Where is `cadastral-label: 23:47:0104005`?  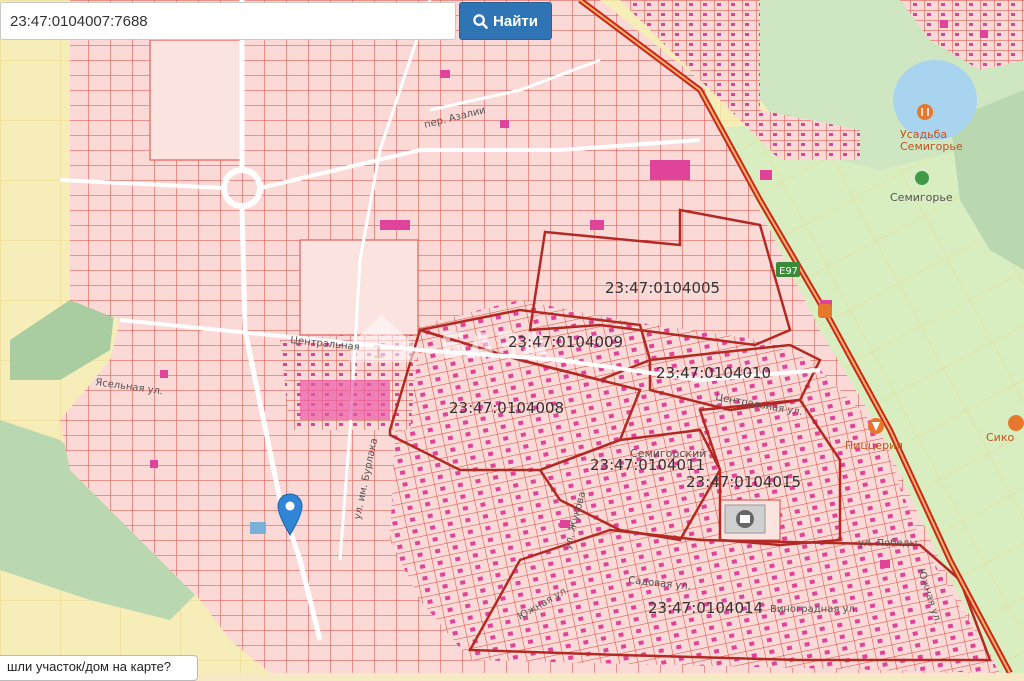
cadastral-label: 23:47:0104005 is located at coordinates (662, 288).